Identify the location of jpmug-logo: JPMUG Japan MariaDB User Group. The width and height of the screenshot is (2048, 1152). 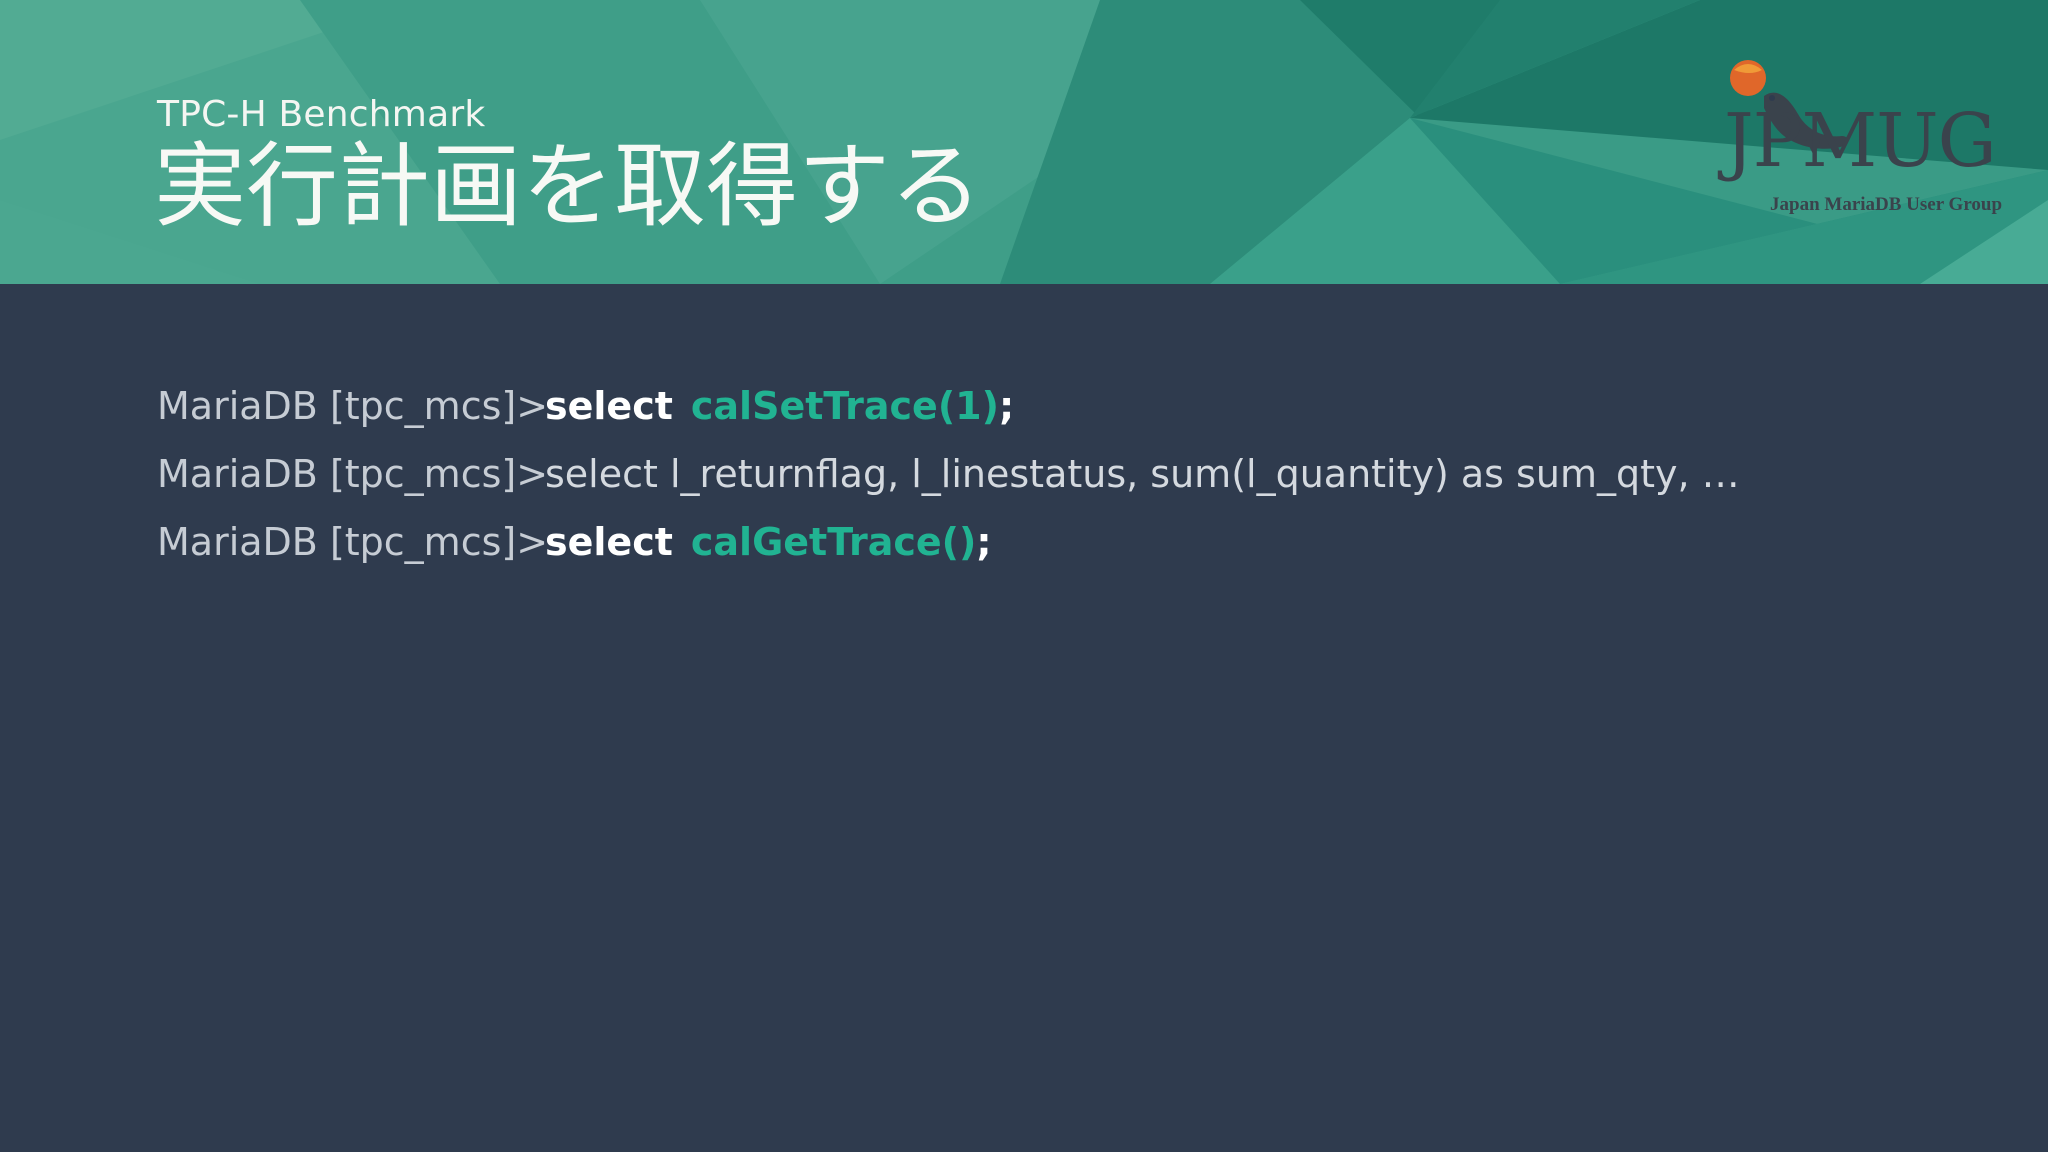
(1865, 143).